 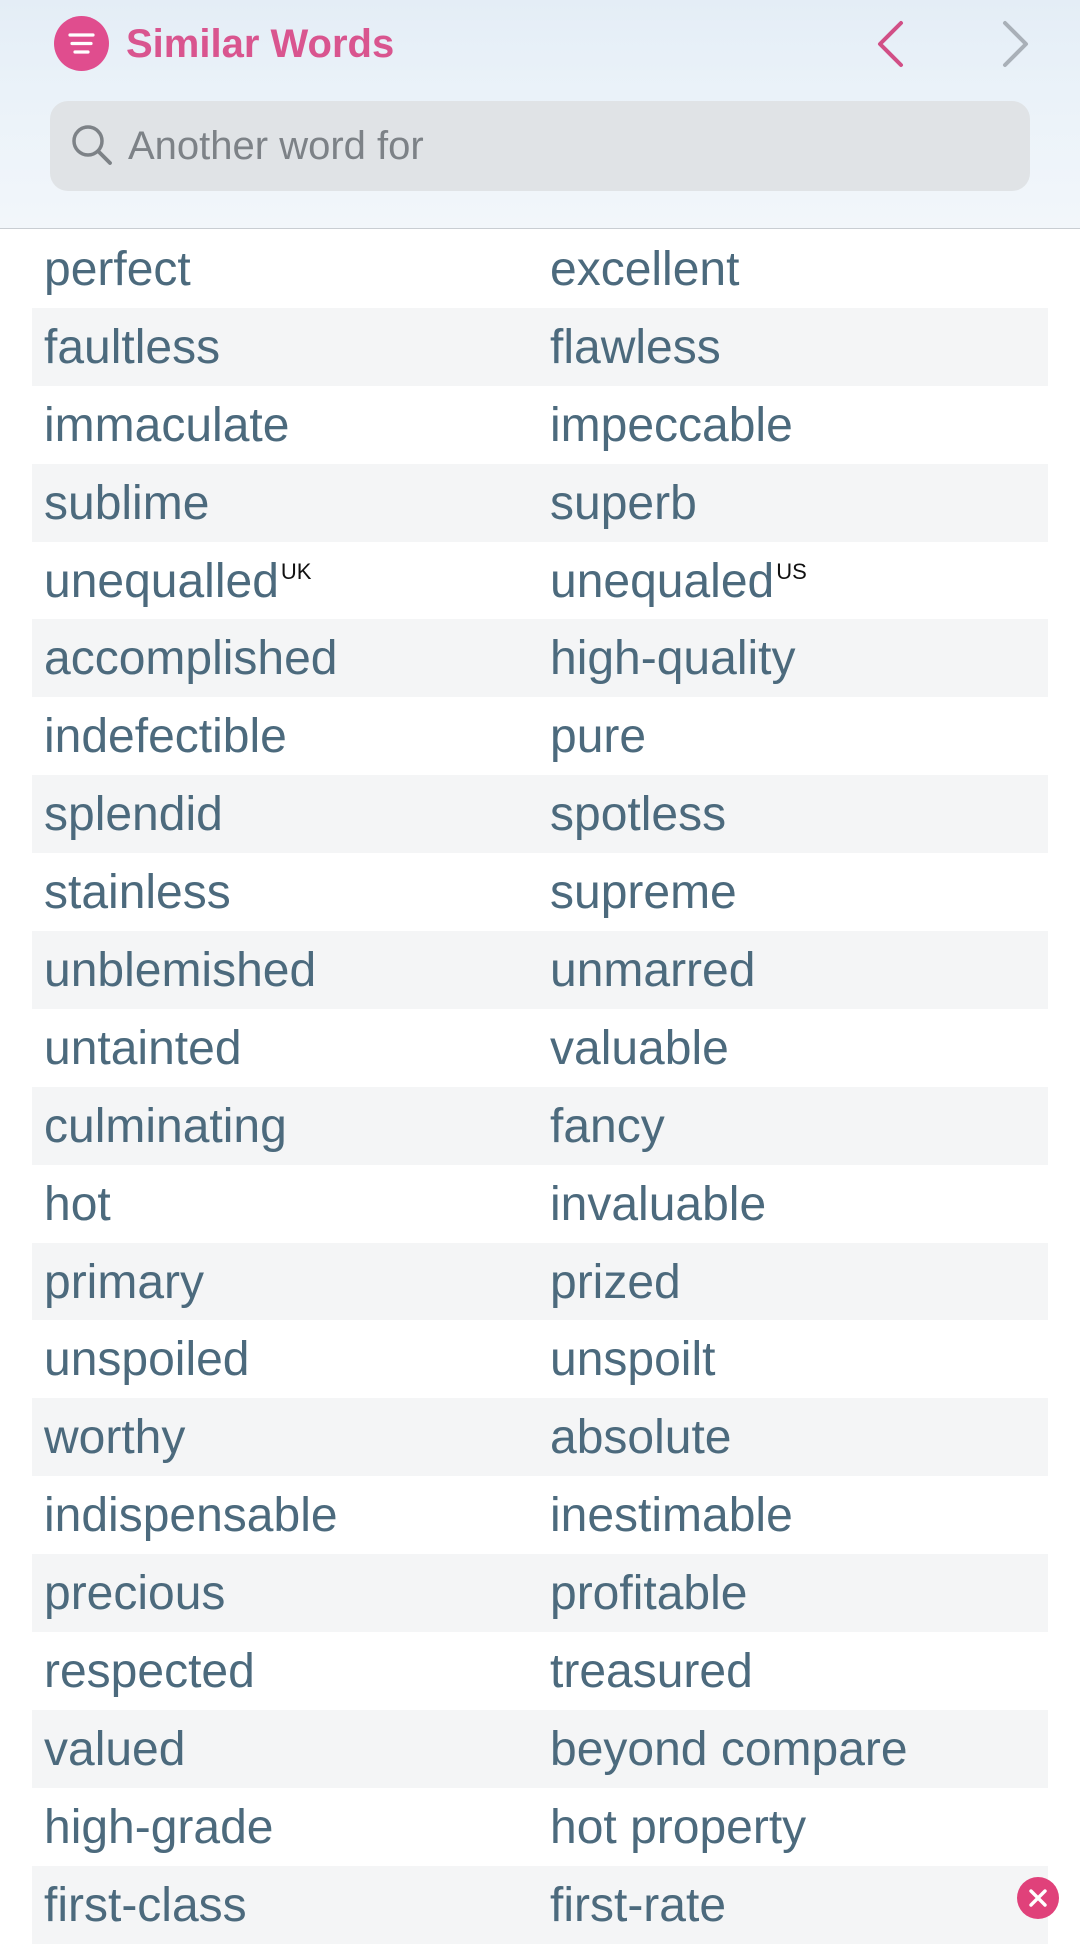 What do you see at coordinates (540, 502) in the screenshot?
I see `word-row: sublime superb` at bounding box center [540, 502].